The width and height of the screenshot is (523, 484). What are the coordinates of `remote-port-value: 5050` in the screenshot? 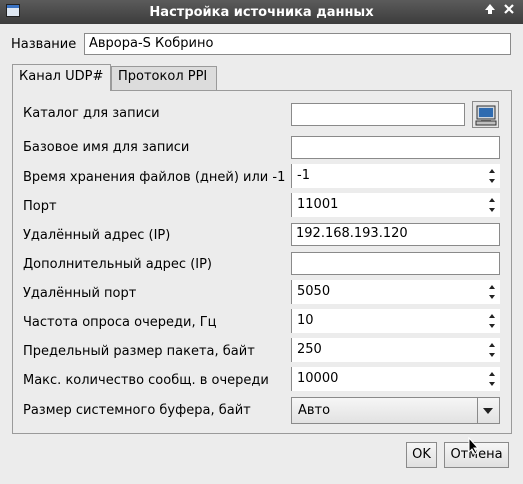 It's located at (314, 291).